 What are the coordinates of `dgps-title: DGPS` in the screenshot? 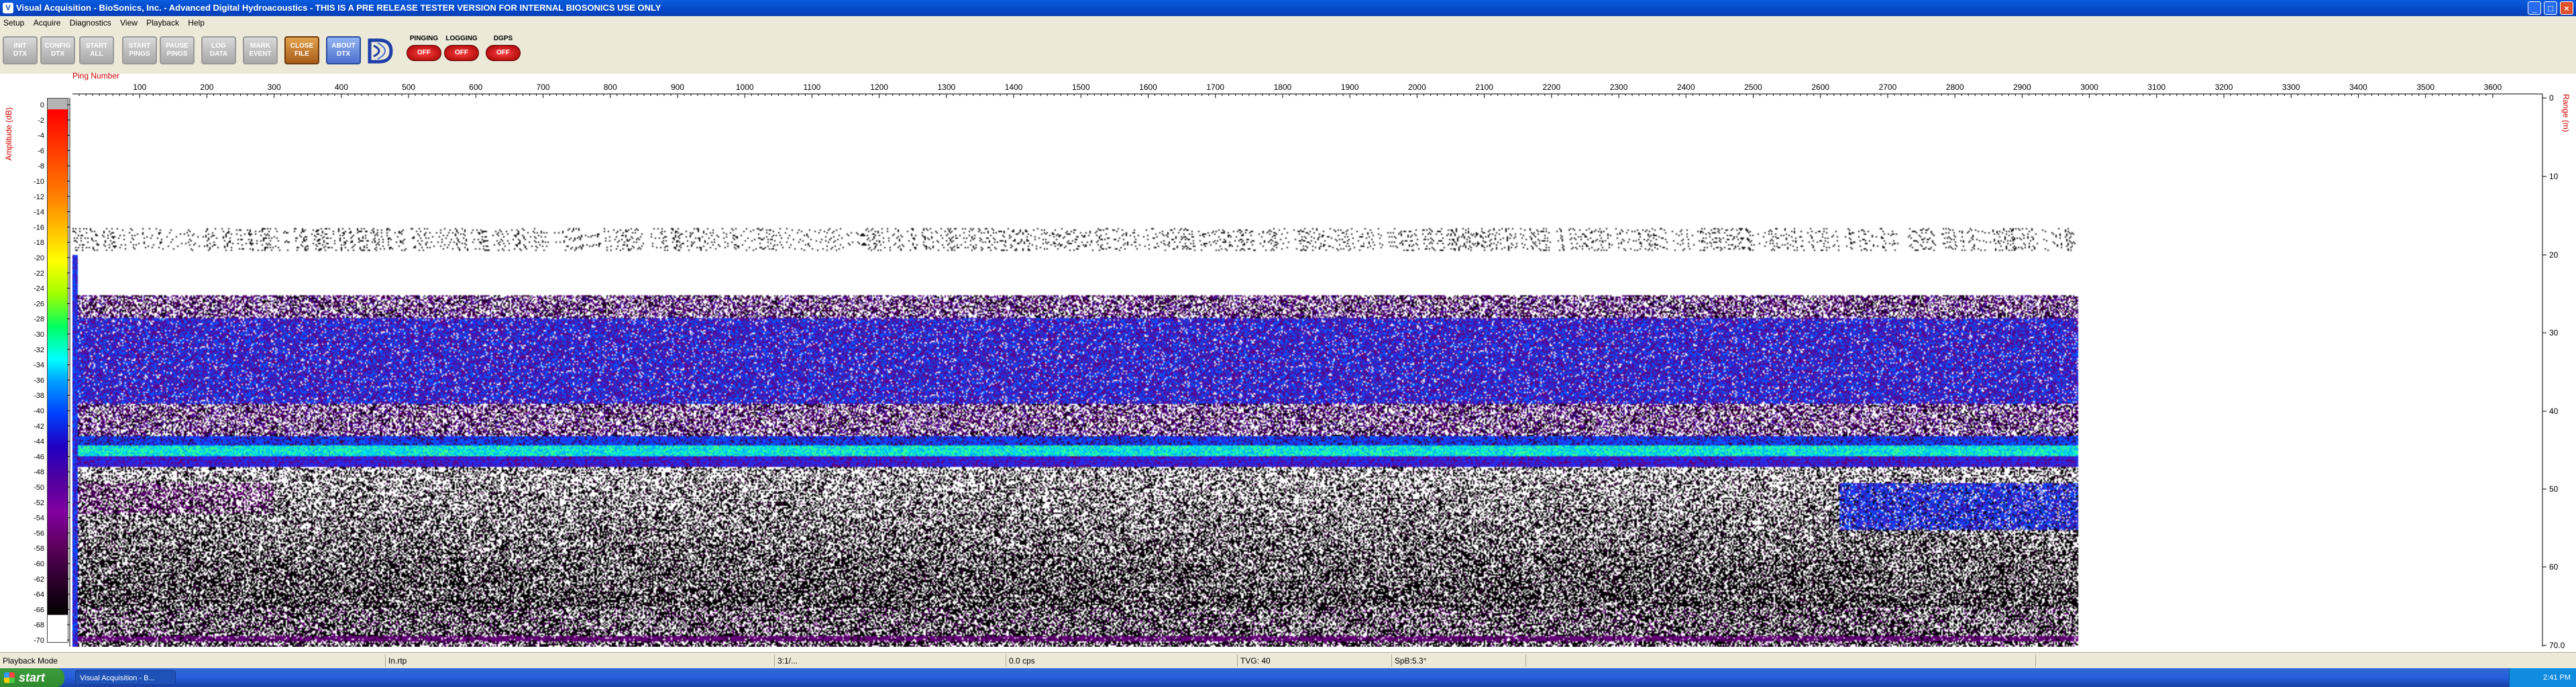 It's located at (503, 38).